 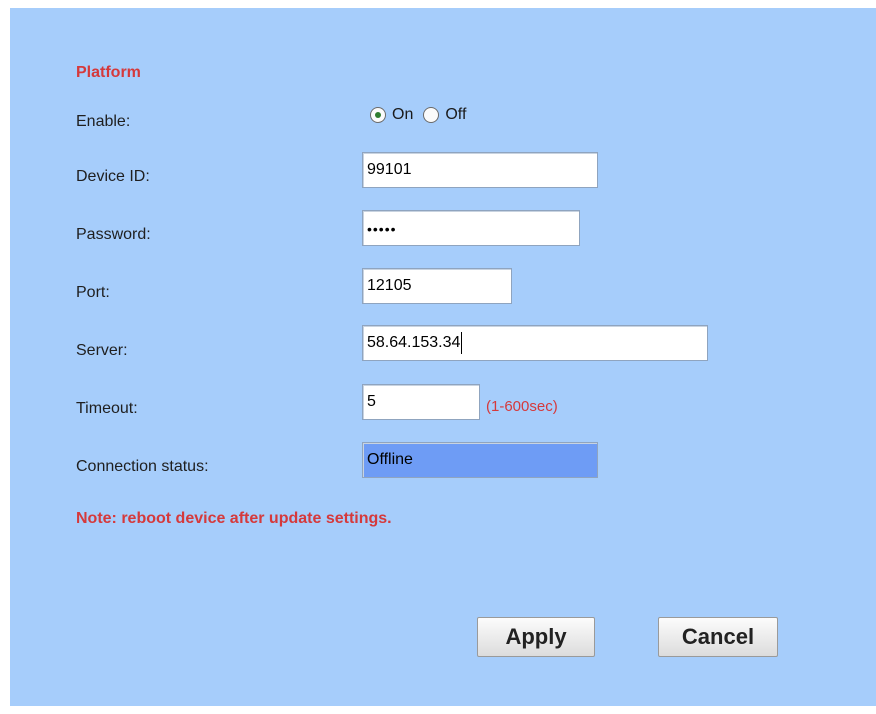 I want to click on enable-radio-group: On Off, so click(x=423, y=115).